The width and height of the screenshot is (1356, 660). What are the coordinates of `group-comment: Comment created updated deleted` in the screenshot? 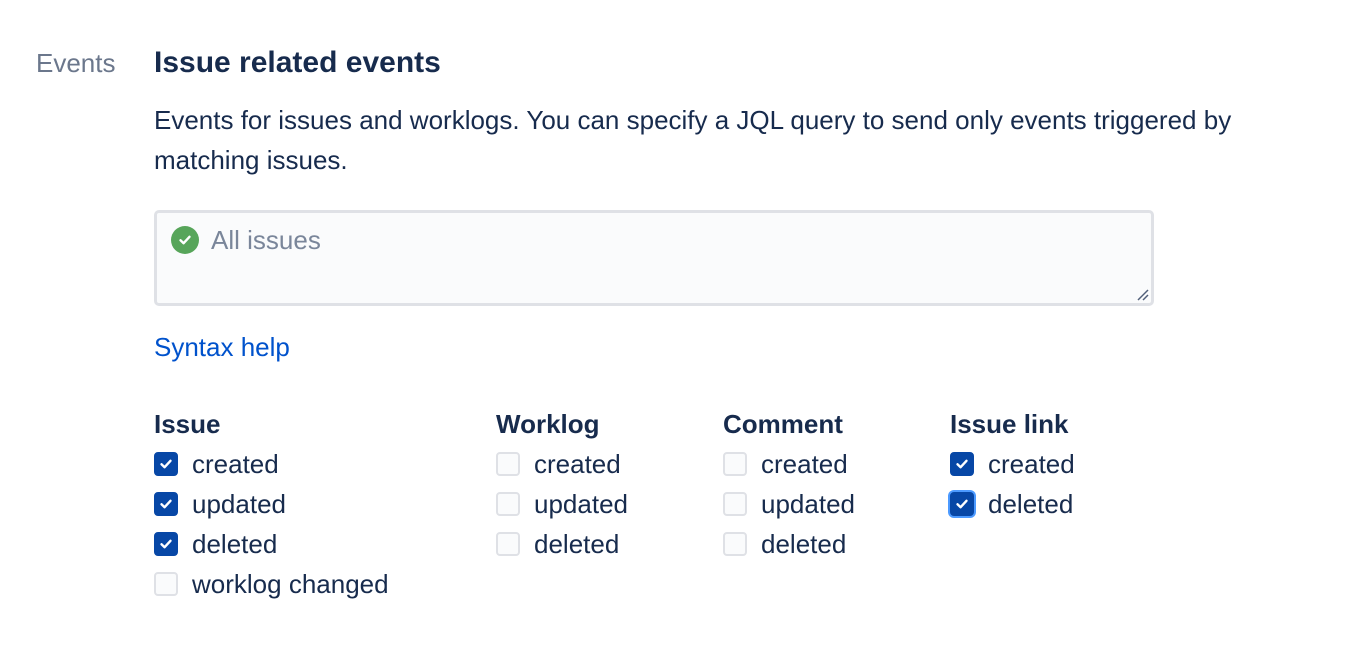 It's located at (789, 484).